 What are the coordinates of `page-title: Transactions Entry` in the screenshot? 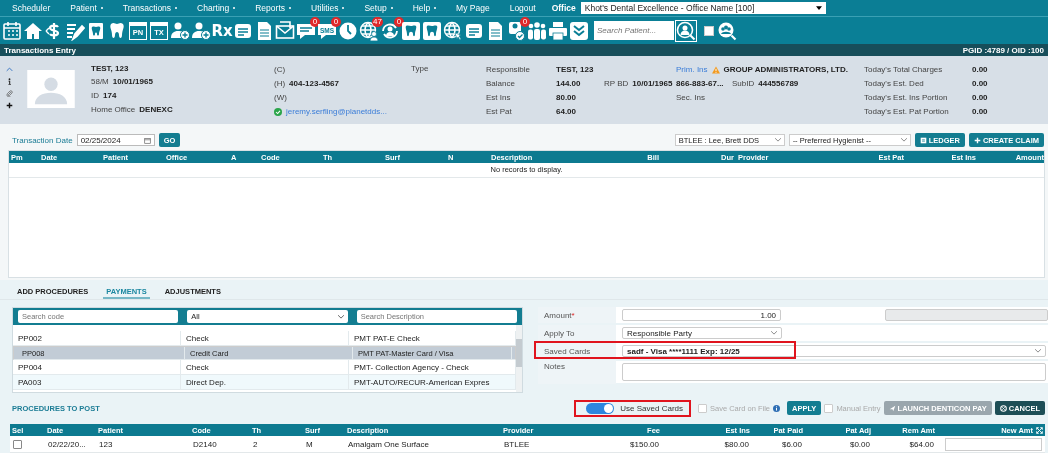 It's located at (40, 50).